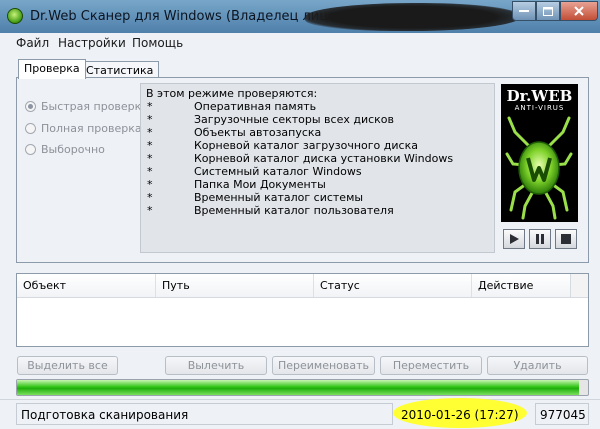  What do you see at coordinates (300, 43) in the screenshot?
I see `menu-bar: Файл Настройки Помощь` at bounding box center [300, 43].